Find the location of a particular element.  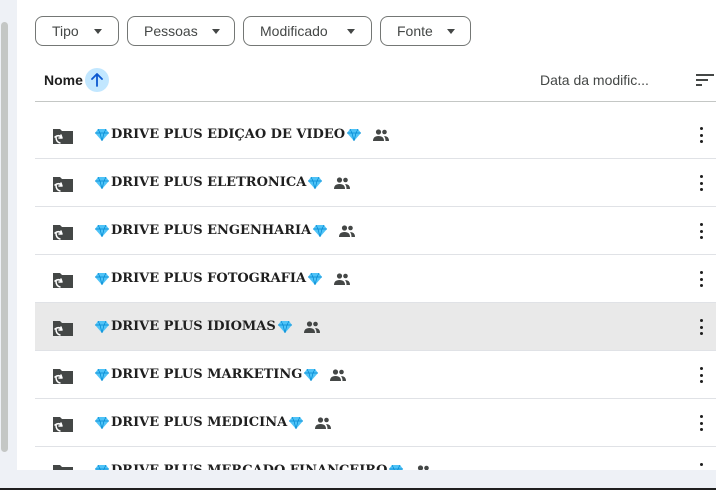

sort-direction-button is located at coordinates (97, 80).